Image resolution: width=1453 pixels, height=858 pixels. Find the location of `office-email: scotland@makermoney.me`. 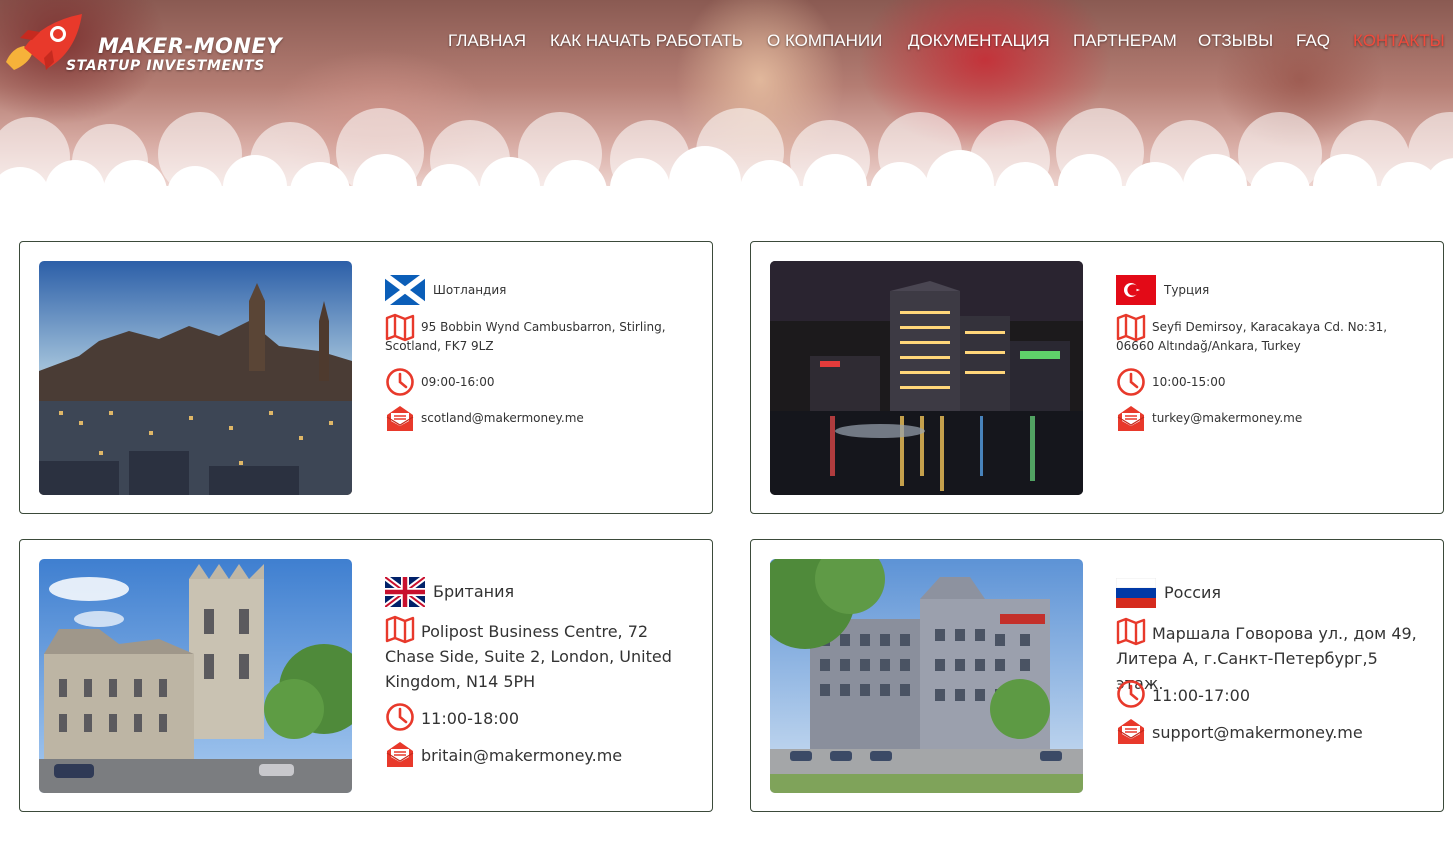

office-email: scotland@makermoney.me is located at coordinates (540, 415).